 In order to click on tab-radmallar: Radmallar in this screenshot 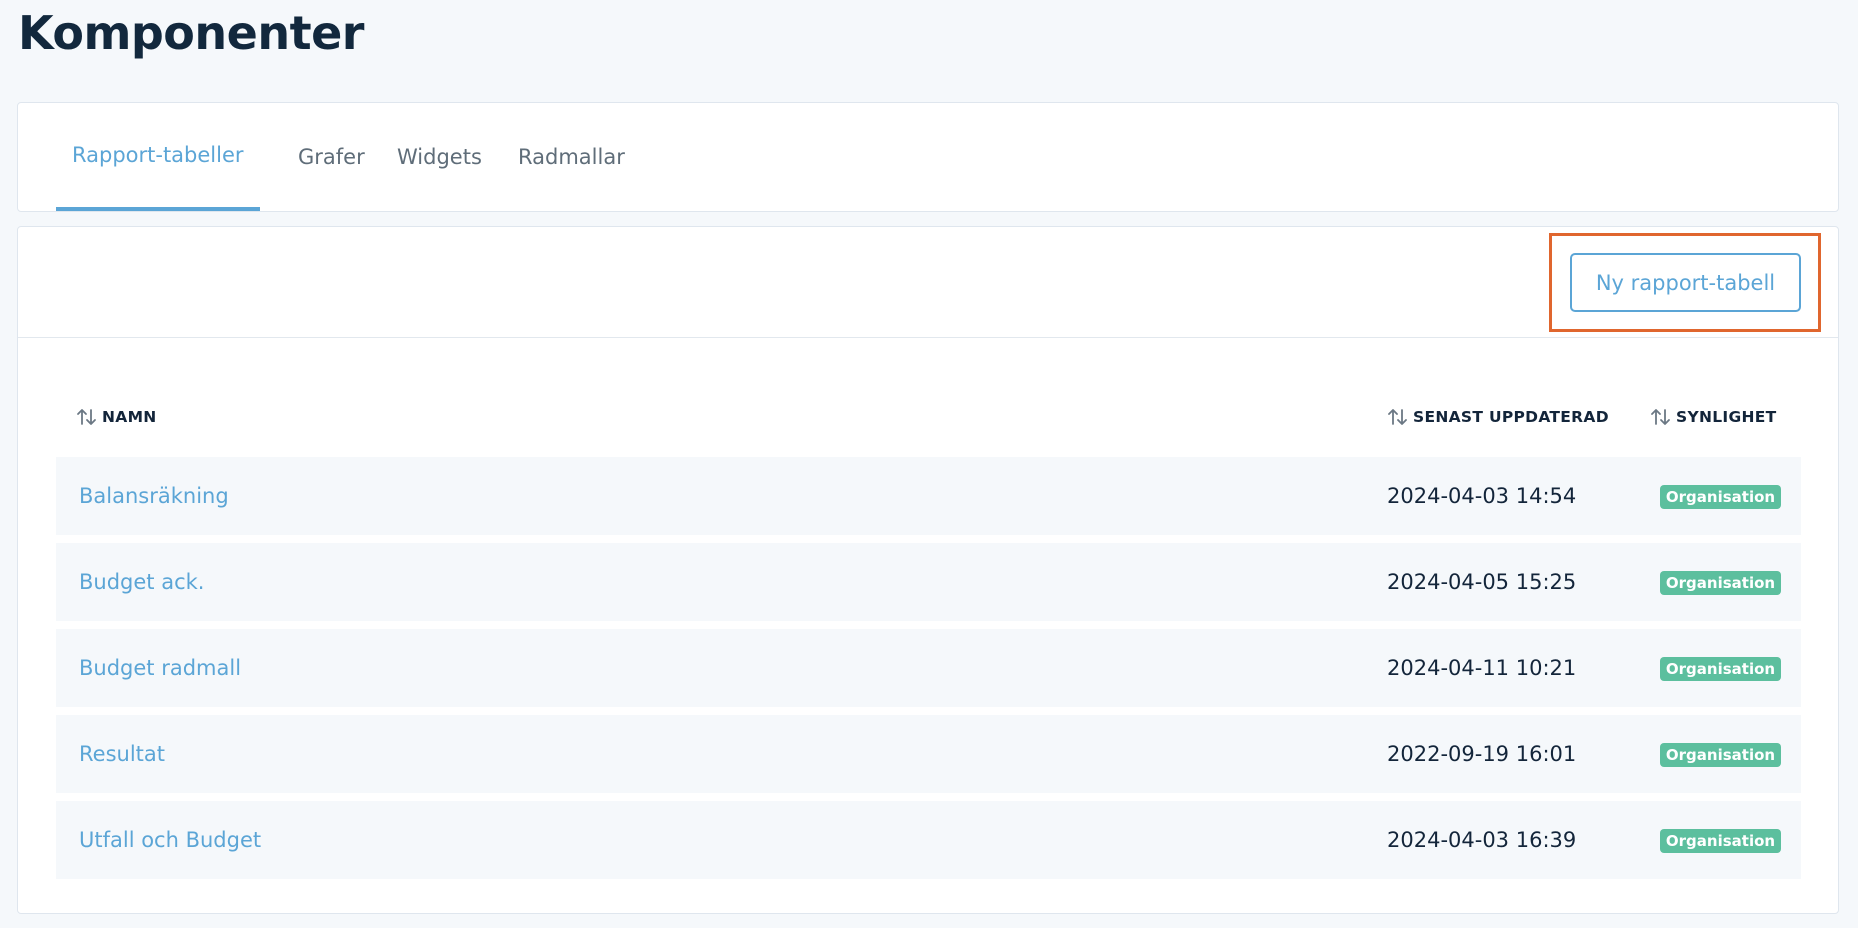, I will do `click(571, 157)`.